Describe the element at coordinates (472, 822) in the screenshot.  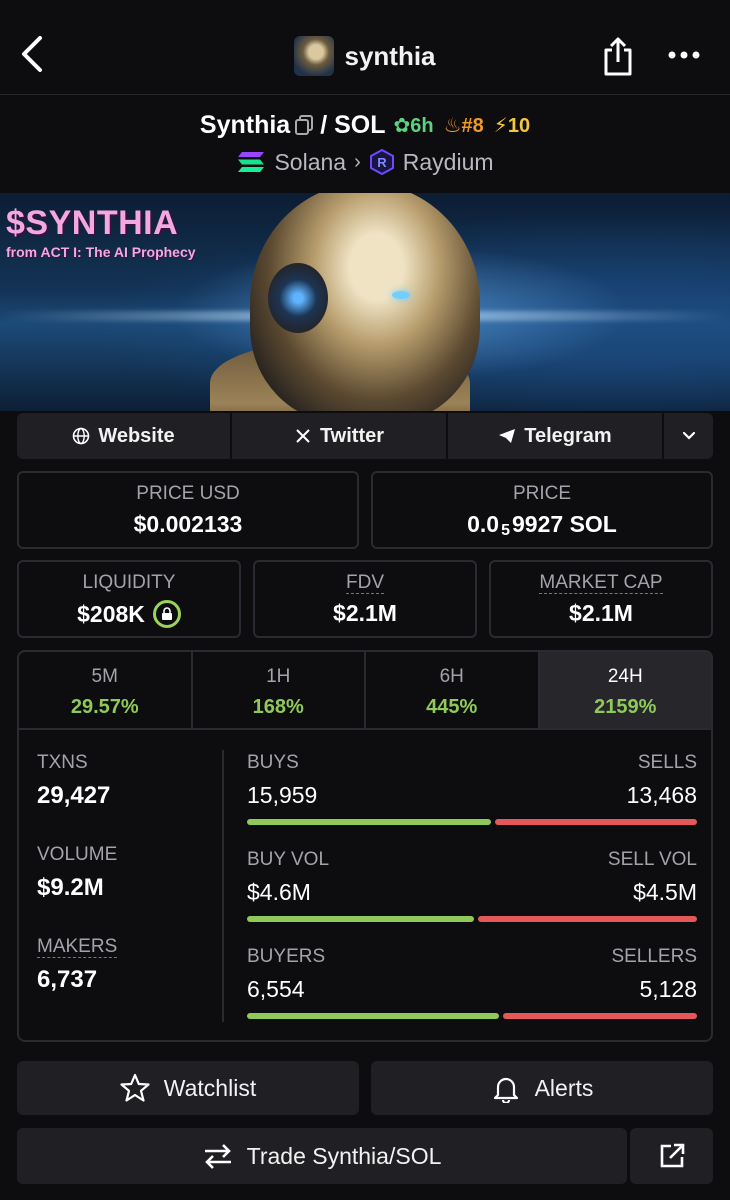
I see `buys-sells-bar` at that location.